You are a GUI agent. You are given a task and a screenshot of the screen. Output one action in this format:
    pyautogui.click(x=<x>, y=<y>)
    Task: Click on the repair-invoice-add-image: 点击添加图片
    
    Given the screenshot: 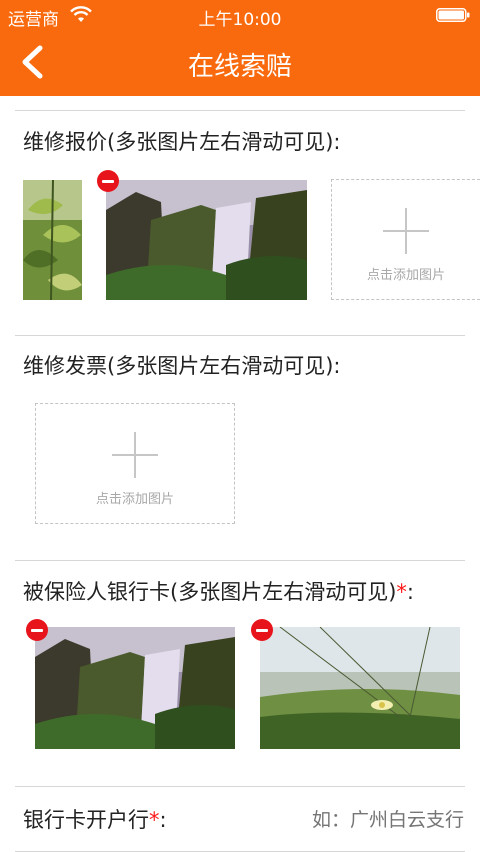 What is the action you would take?
    pyautogui.click(x=135, y=463)
    